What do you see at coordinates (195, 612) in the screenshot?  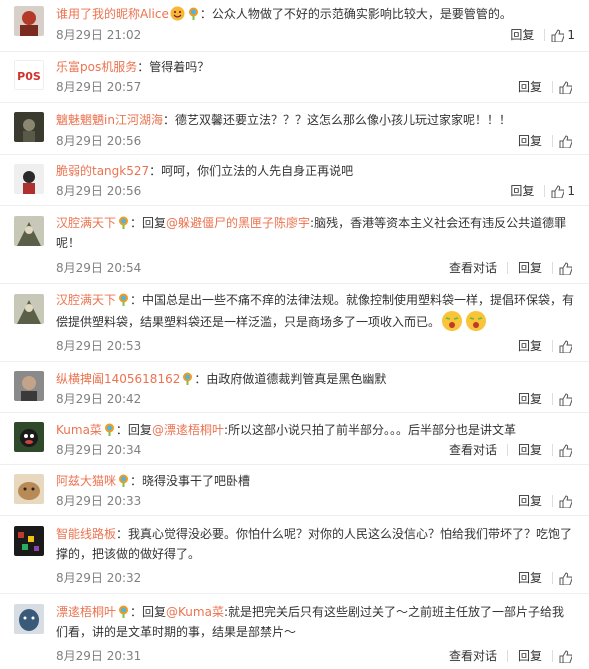 I see `mention-link: @Kuma菜` at bounding box center [195, 612].